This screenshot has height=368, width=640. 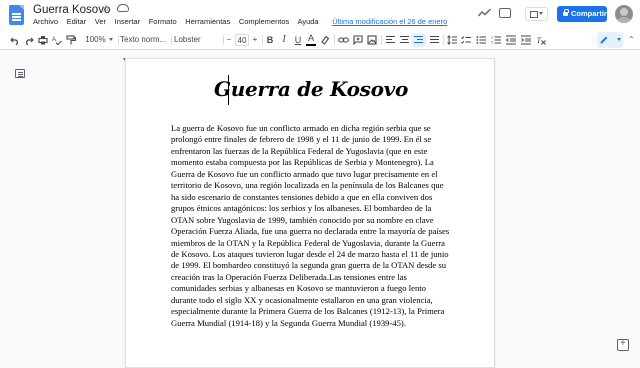 I want to click on decrease-indent-icon, so click(x=511, y=40).